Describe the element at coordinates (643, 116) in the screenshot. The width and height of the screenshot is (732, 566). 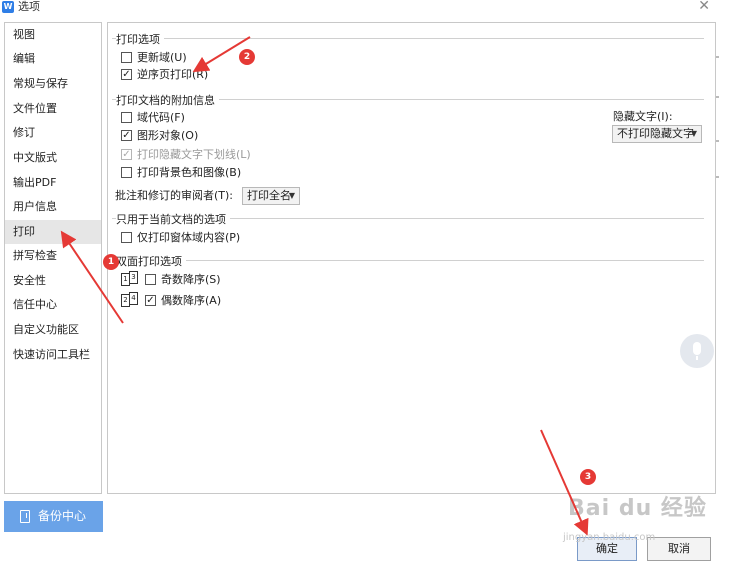
I see `hidden-text-label: 隐藏文字(I):` at that location.